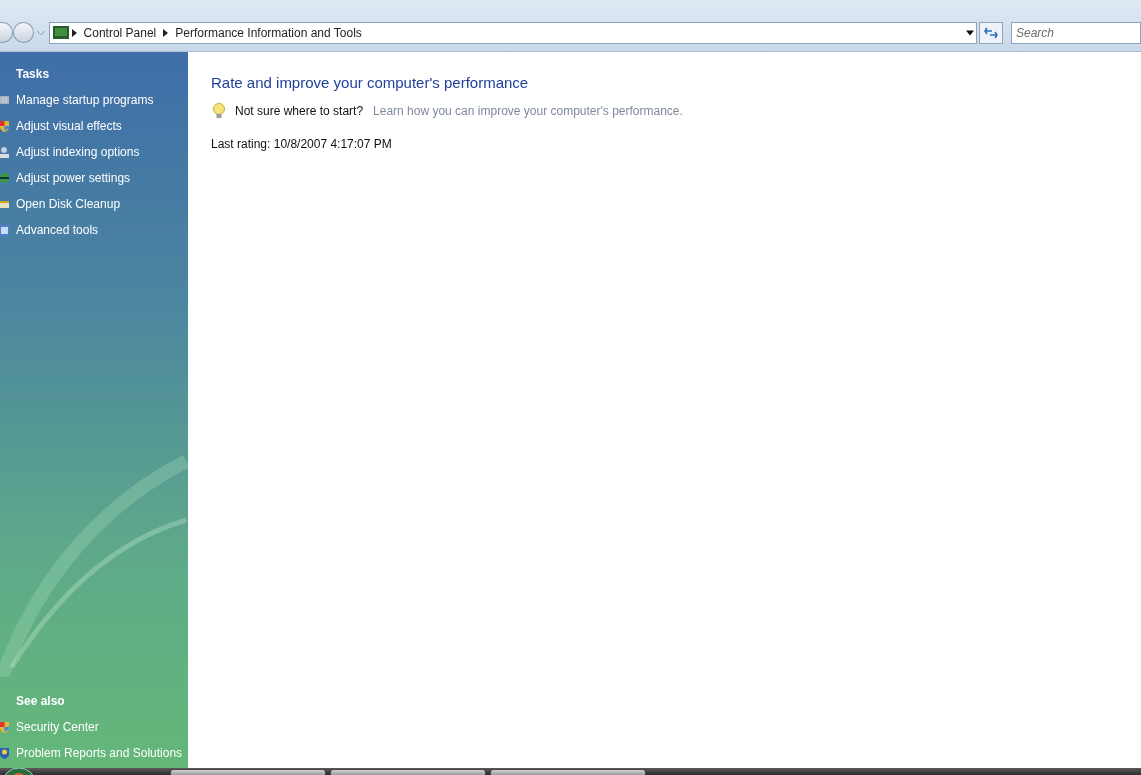 The image size is (1141, 775). Describe the element at coordinates (94, 178) in the screenshot. I see `sidebar-link: Adjust power settings` at that location.